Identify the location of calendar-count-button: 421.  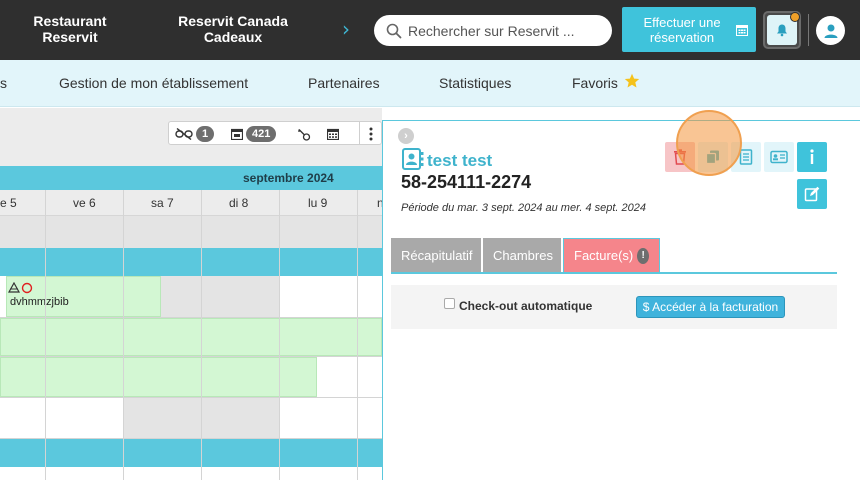
(254, 133).